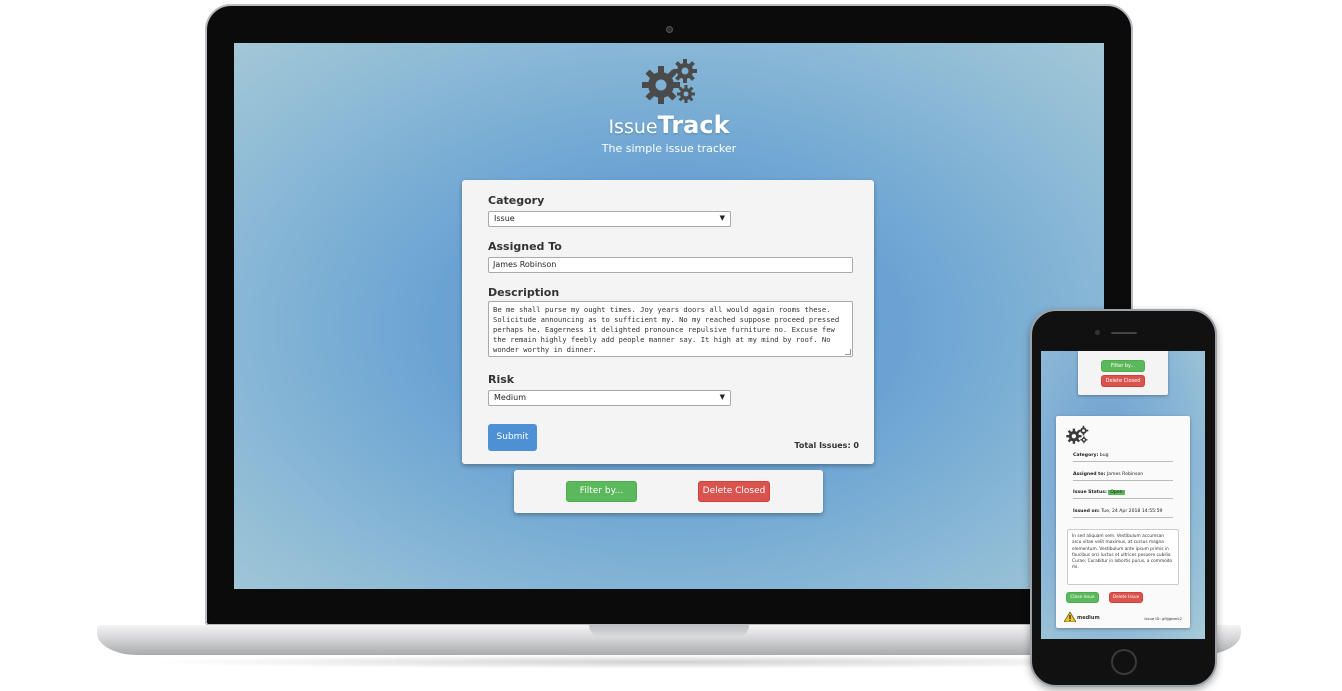  I want to click on app-title-part2: Track, so click(693, 125).